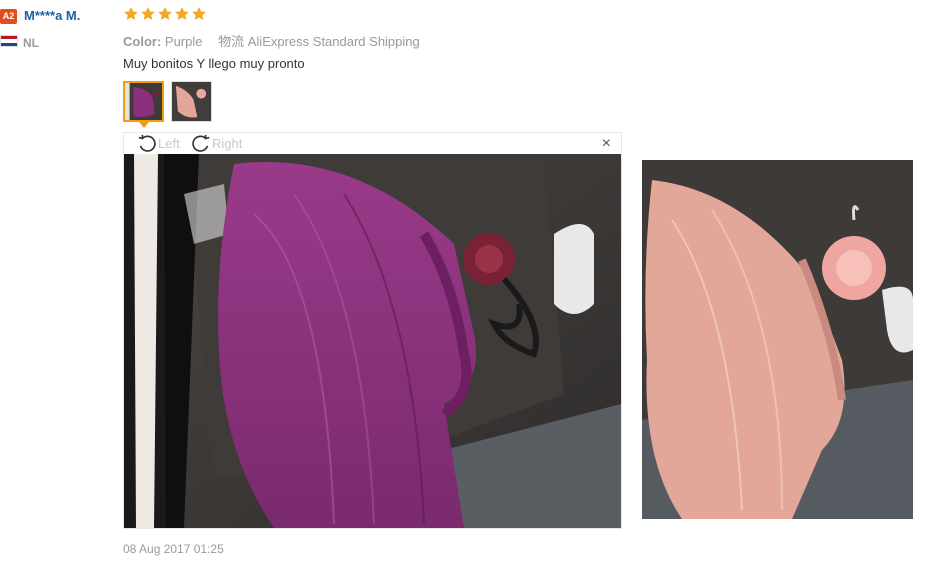  What do you see at coordinates (144, 125) in the screenshot?
I see `active-thumbnail-caret` at bounding box center [144, 125].